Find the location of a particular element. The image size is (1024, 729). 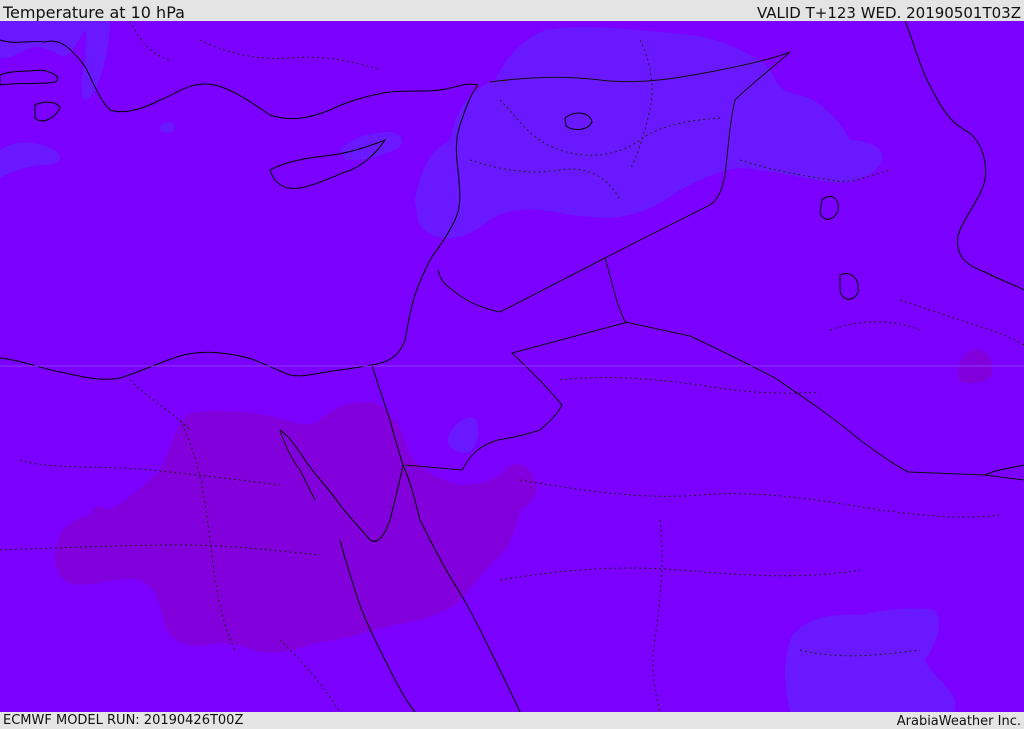

model-run: ECMWF MODEL RUN: 20190426T00Z is located at coordinates (123, 720).